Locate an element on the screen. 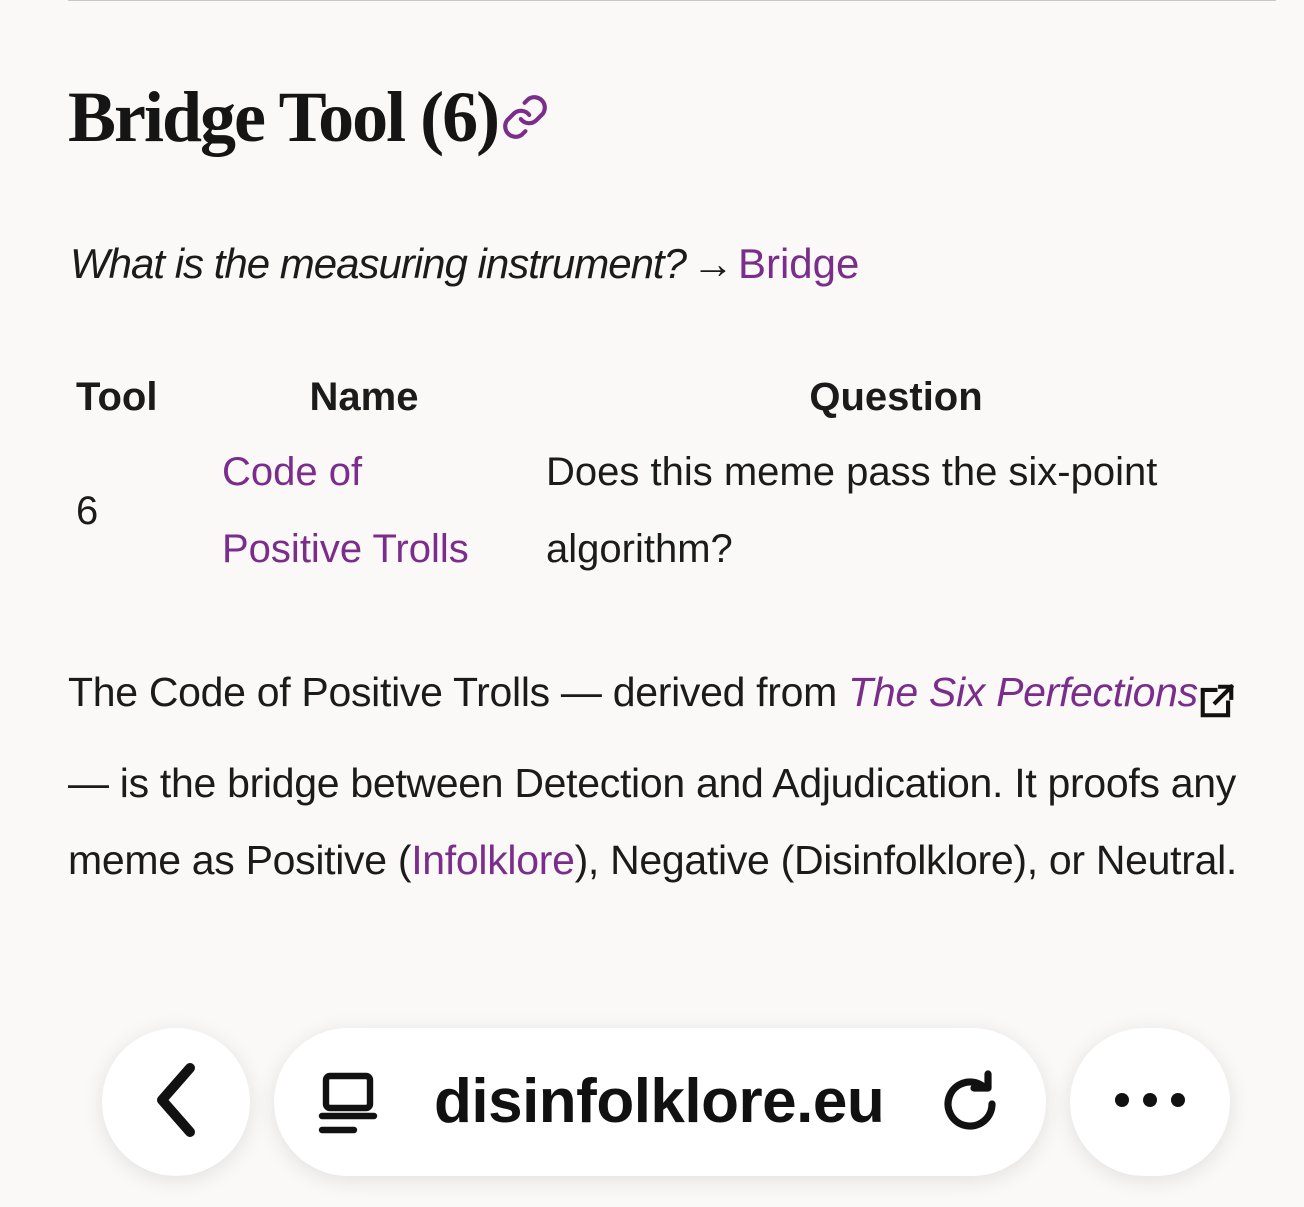 This screenshot has width=1304, height=1207. para-part3: ), Negative (Disinfolklore), or Neutral. is located at coordinates (906, 860).